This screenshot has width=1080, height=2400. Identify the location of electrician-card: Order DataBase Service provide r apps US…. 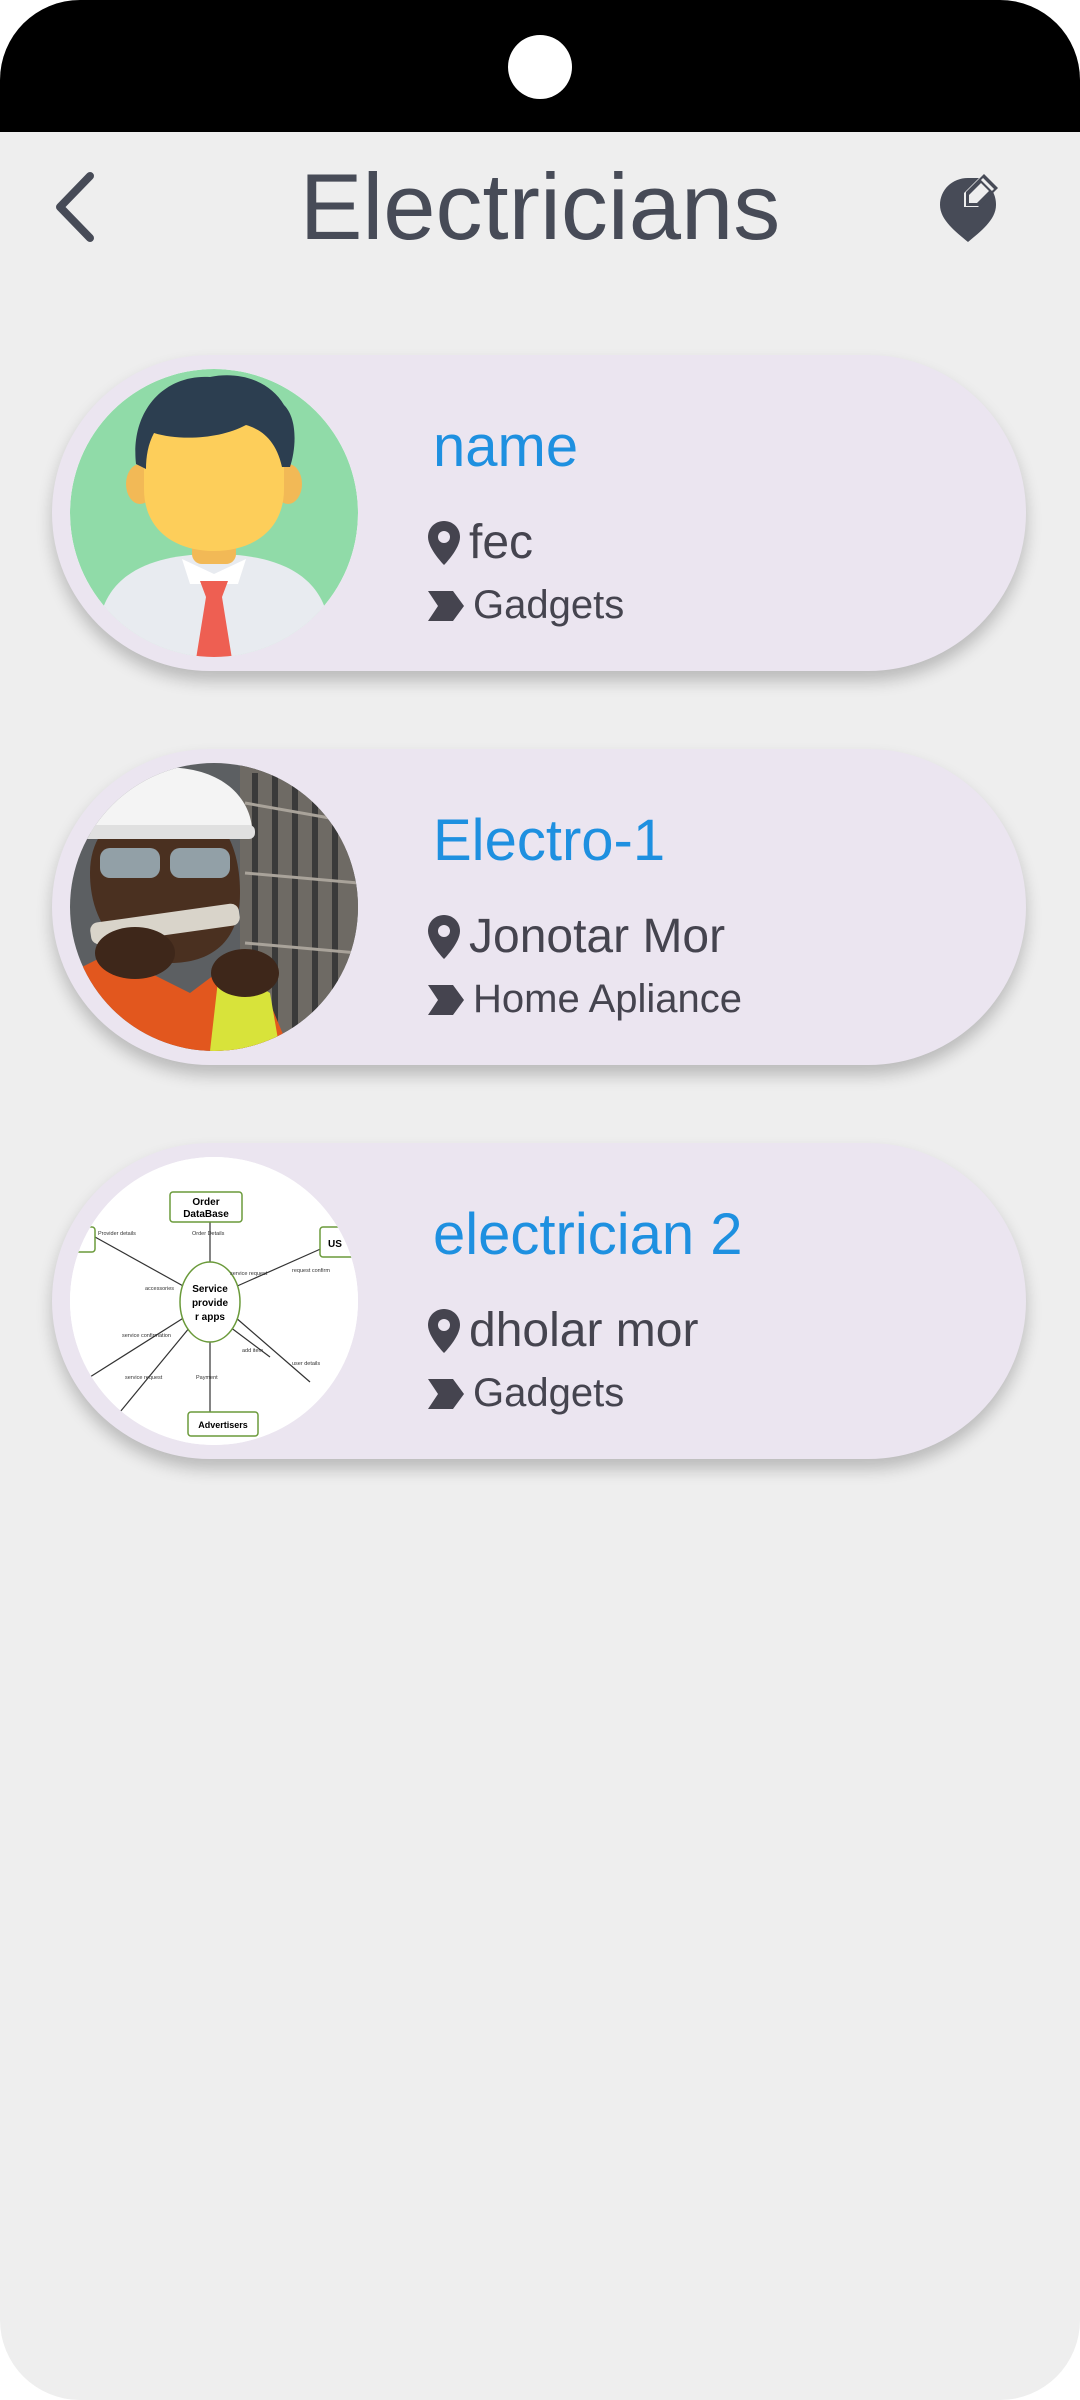
(539, 1301).